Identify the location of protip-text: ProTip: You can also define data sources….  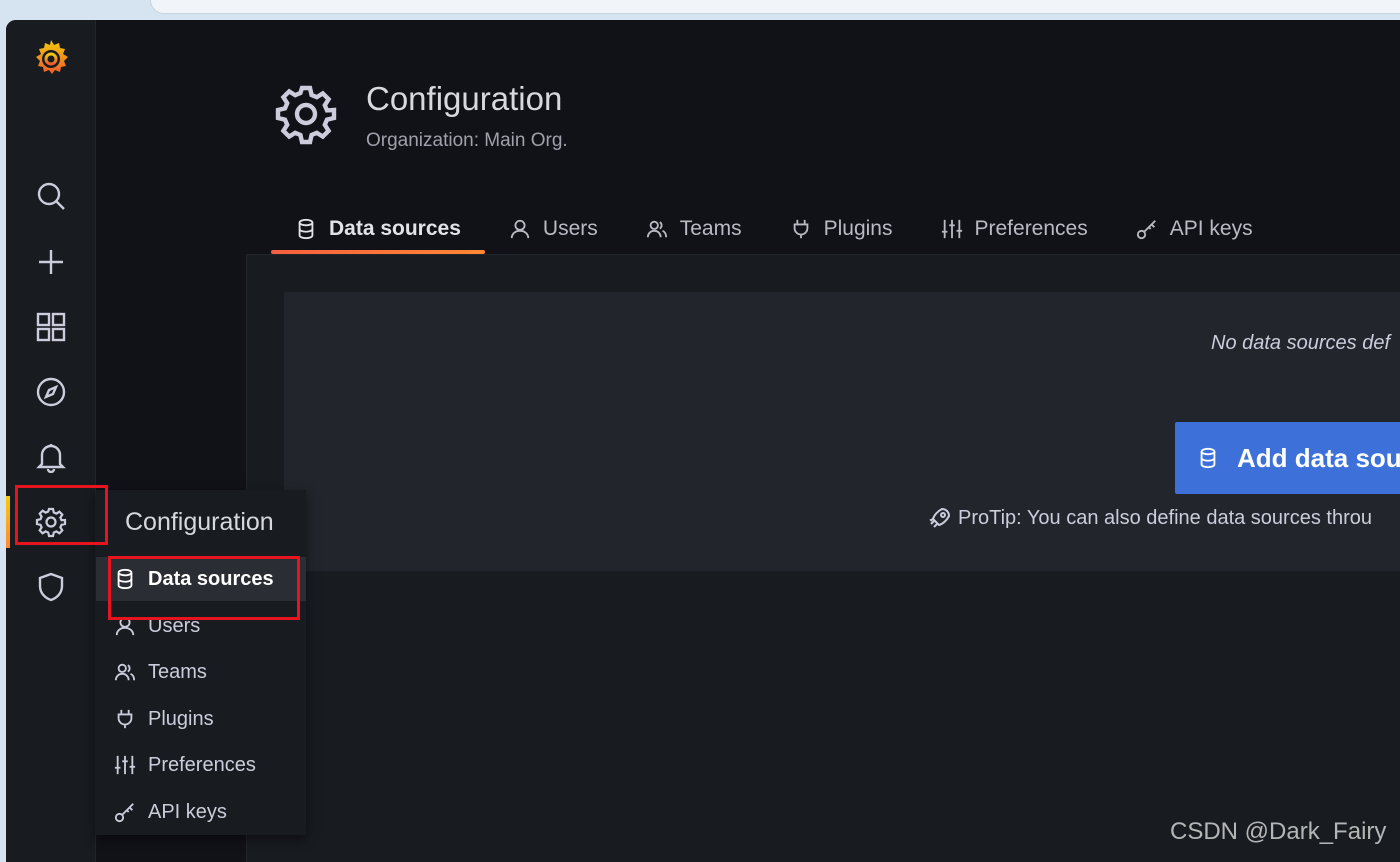
(1165, 517).